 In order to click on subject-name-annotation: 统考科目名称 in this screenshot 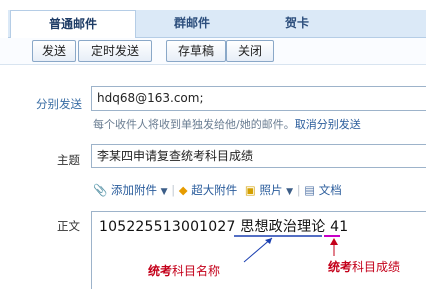, I will do `click(184, 270)`.